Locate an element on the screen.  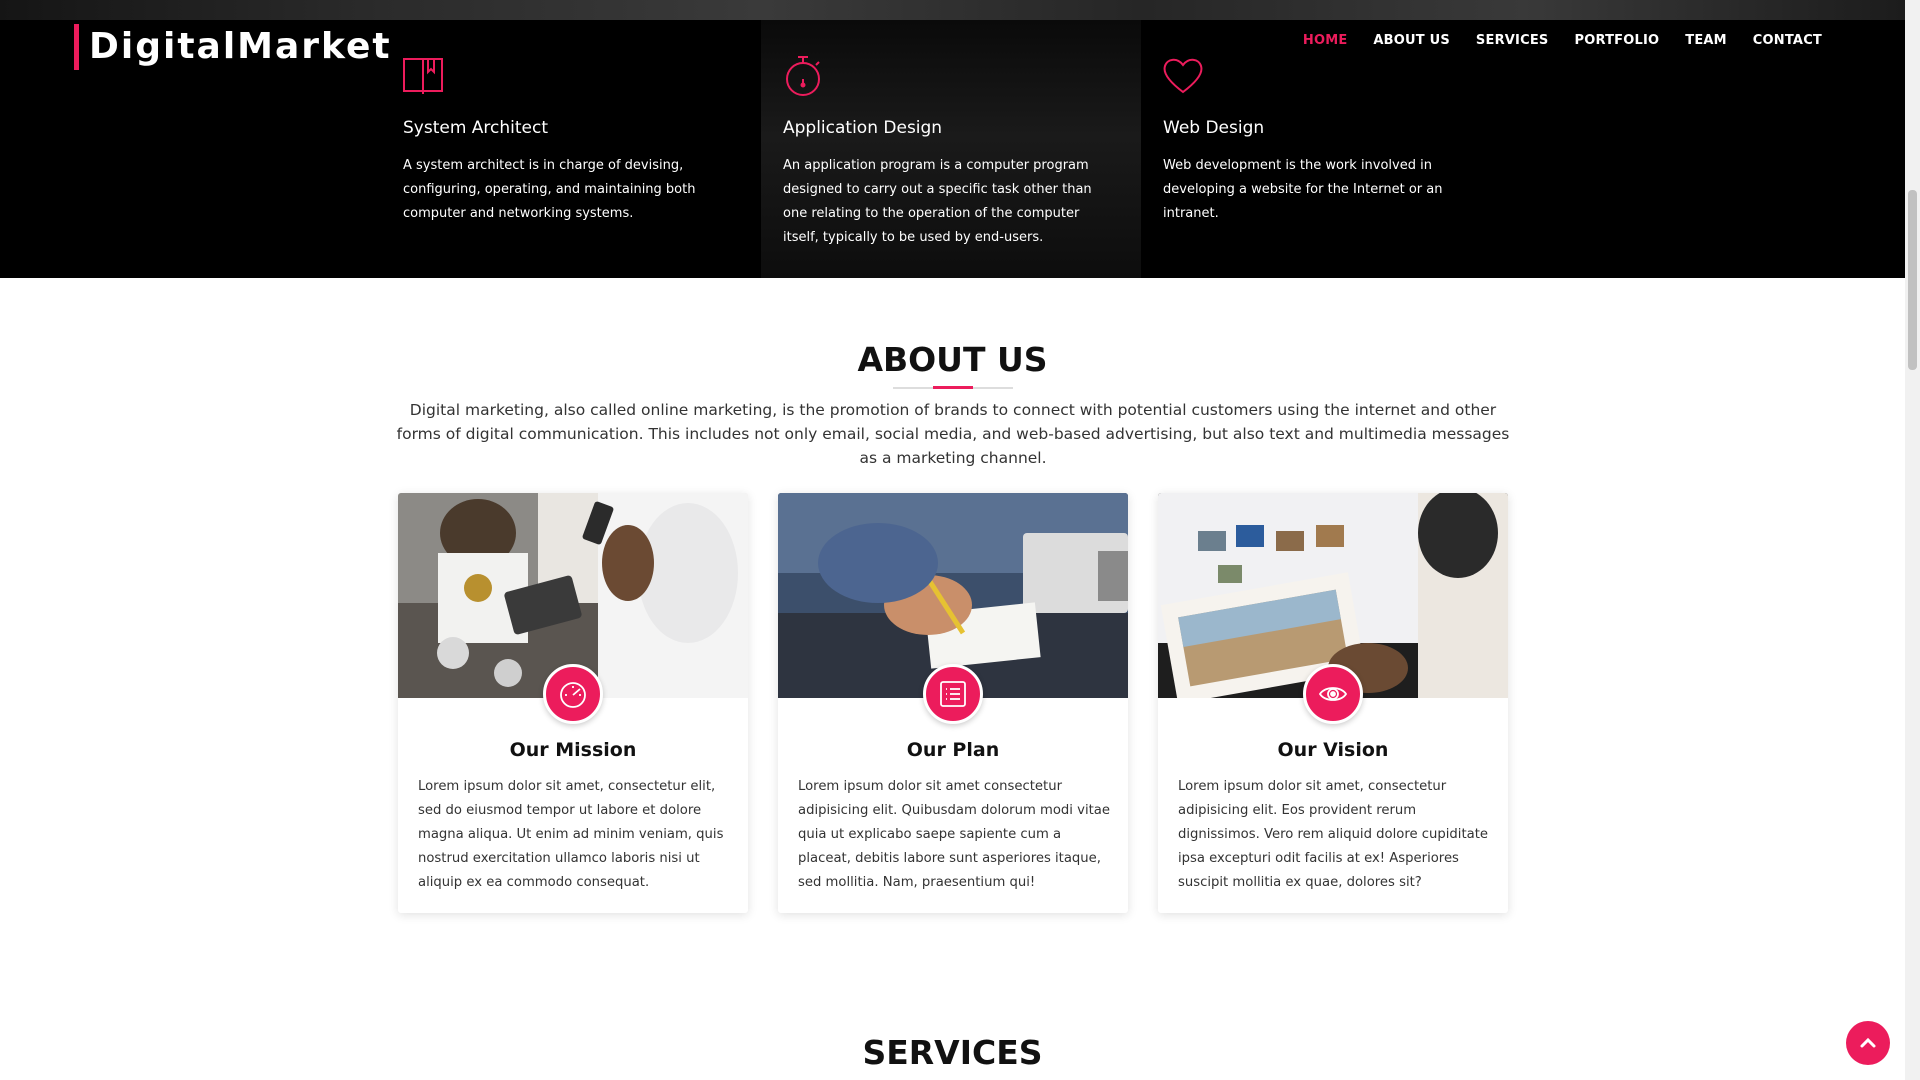
card-title: Our Mission is located at coordinates (573, 750).